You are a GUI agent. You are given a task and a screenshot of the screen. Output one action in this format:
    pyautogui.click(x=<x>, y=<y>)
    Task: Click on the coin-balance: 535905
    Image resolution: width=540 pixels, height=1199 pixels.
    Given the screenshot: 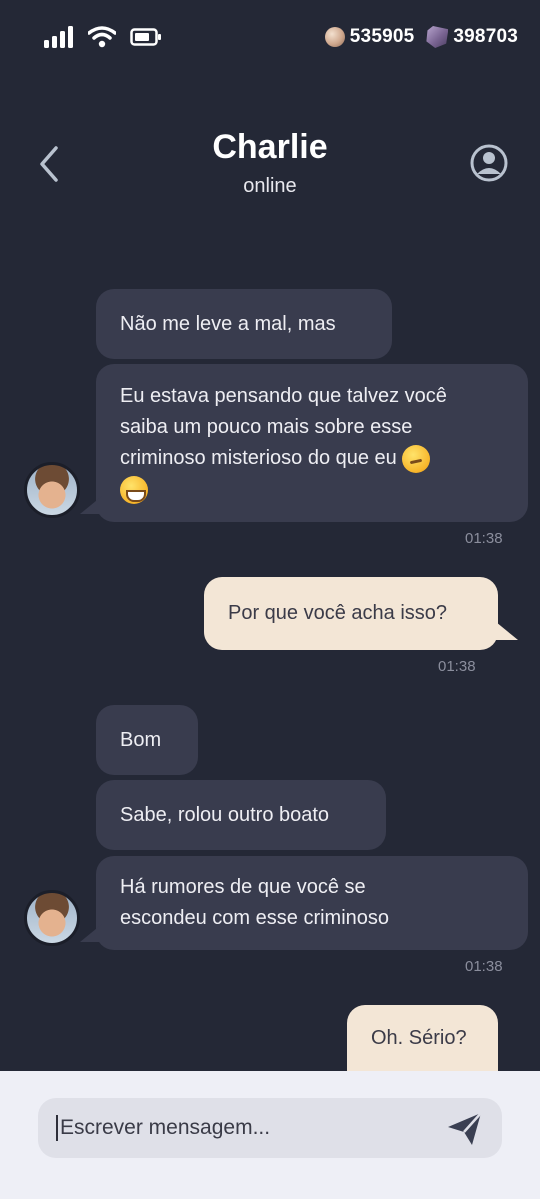 What is the action you would take?
    pyautogui.click(x=369, y=37)
    